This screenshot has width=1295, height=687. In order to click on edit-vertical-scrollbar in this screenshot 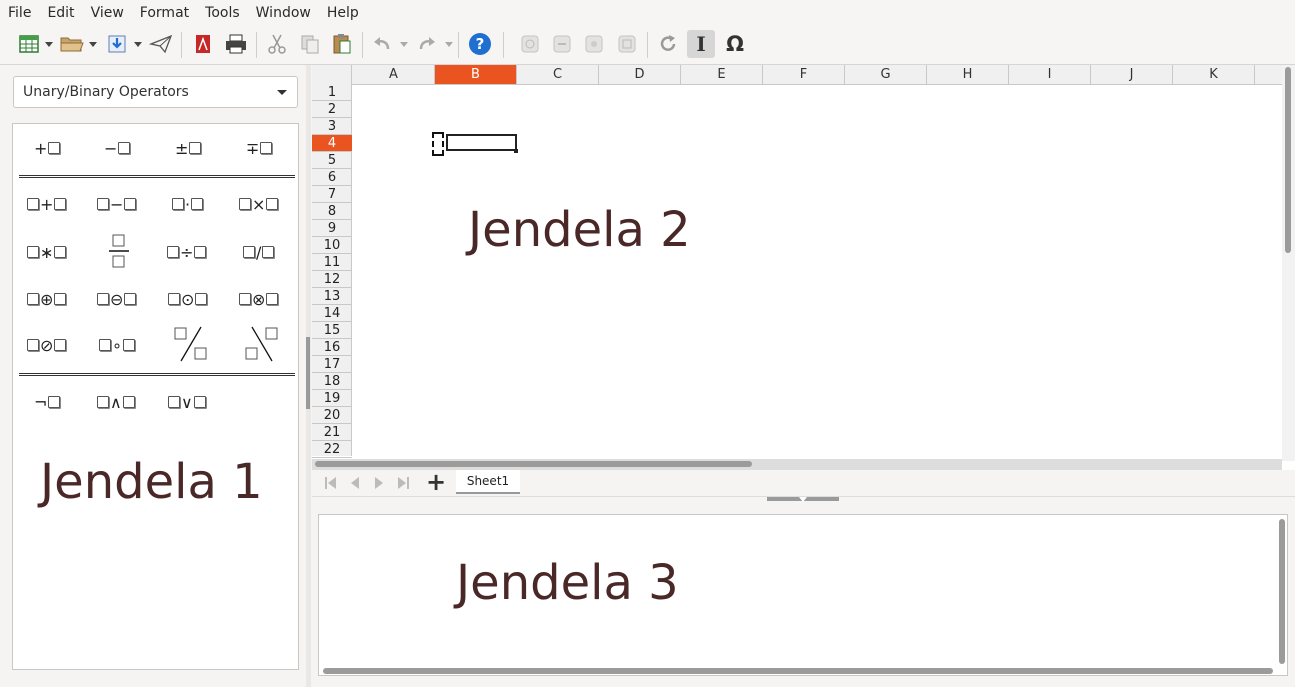, I will do `click(1282, 592)`.